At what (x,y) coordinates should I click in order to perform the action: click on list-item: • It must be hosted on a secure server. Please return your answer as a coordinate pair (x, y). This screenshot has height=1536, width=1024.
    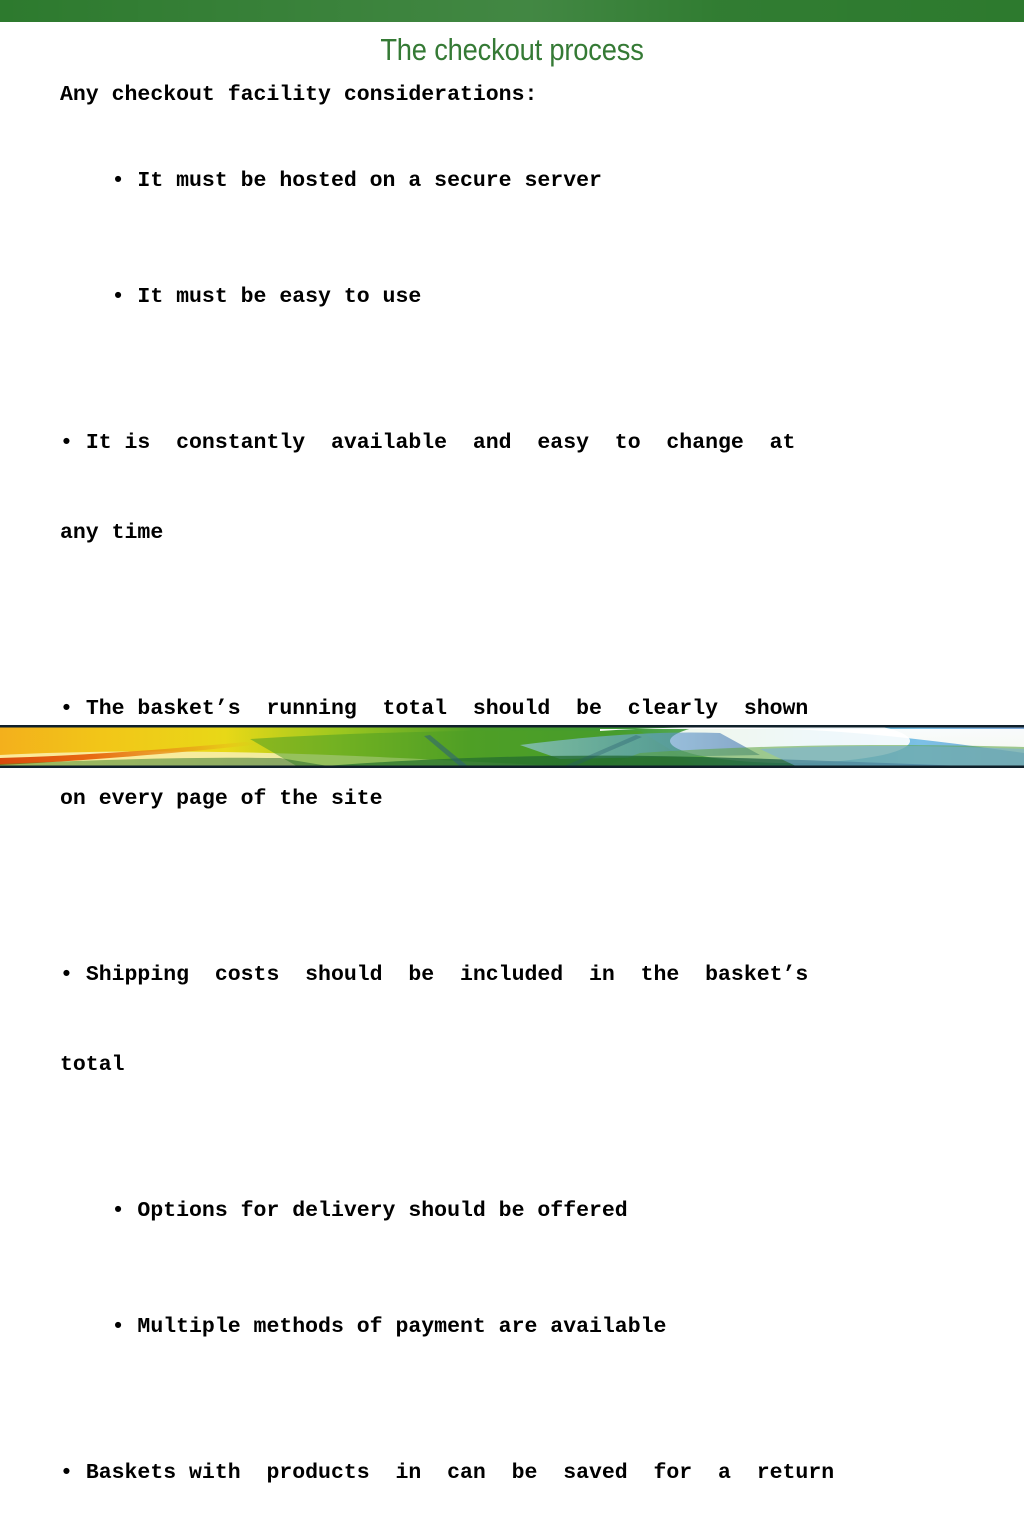
    Looking at the image, I should click on (513, 181).